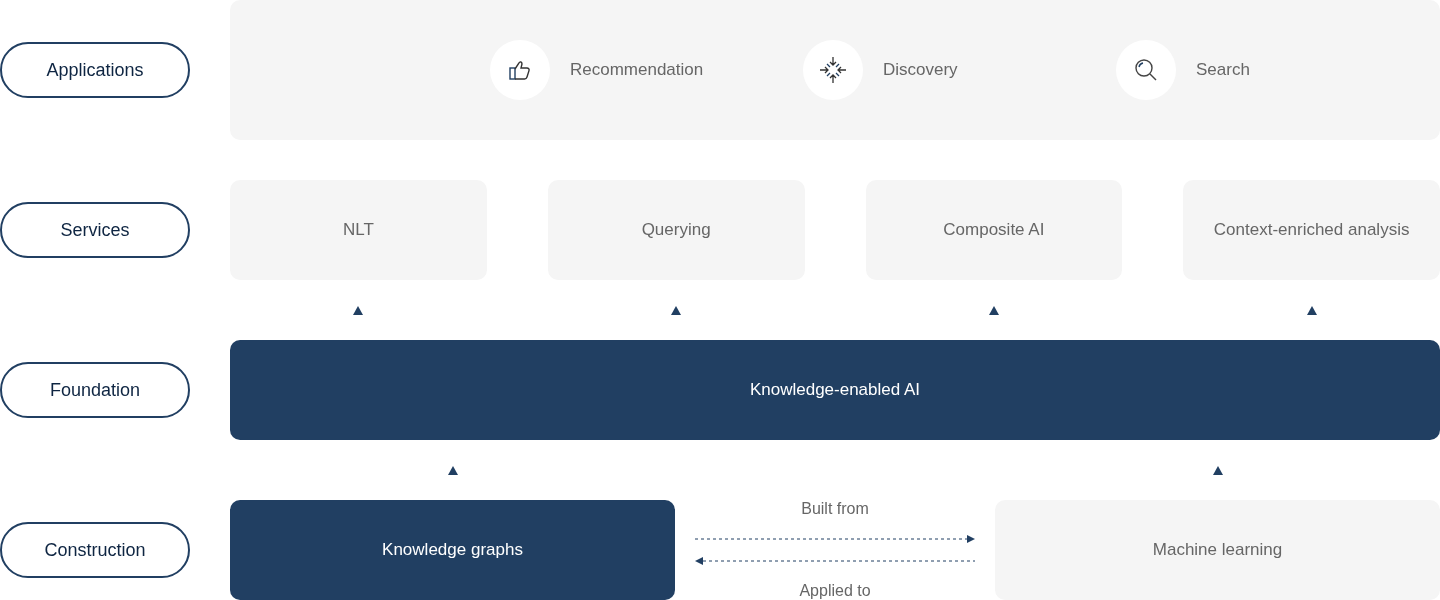  Describe the element at coordinates (358, 230) in the screenshot. I see `service-box: NLT` at that location.